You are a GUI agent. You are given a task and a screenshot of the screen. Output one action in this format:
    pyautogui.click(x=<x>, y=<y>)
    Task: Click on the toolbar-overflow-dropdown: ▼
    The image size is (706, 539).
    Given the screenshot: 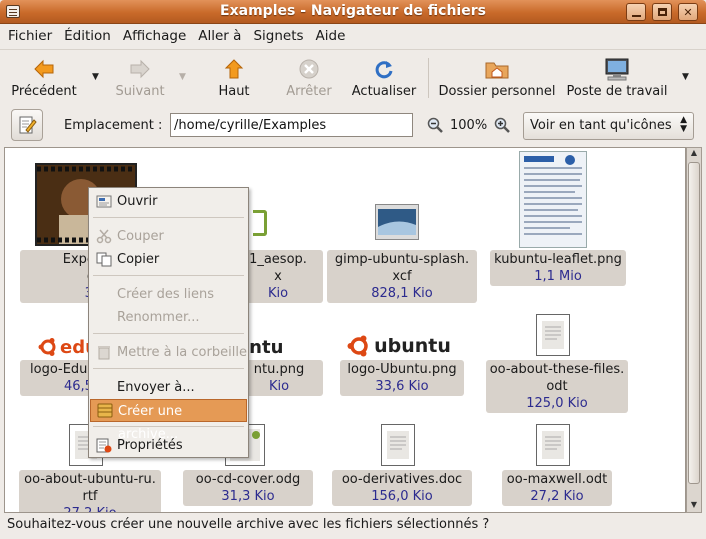 What is the action you would take?
    pyautogui.click(x=685, y=77)
    